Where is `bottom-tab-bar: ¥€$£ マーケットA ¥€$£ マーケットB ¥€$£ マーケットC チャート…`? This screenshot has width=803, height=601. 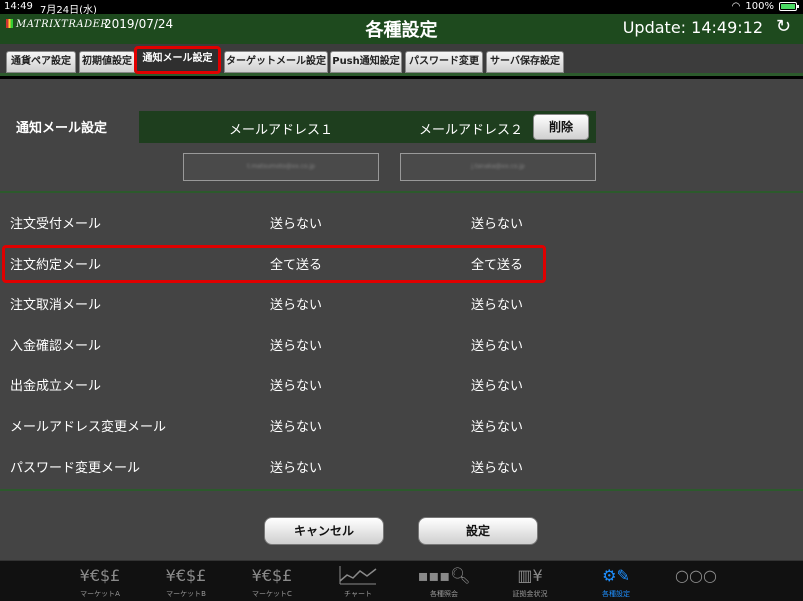 bottom-tab-bar: ¥€$£ マーケットA ¥€$£ マーケットB ¥€$£ マーケットC チャート… is located at coordinates (401, 580).